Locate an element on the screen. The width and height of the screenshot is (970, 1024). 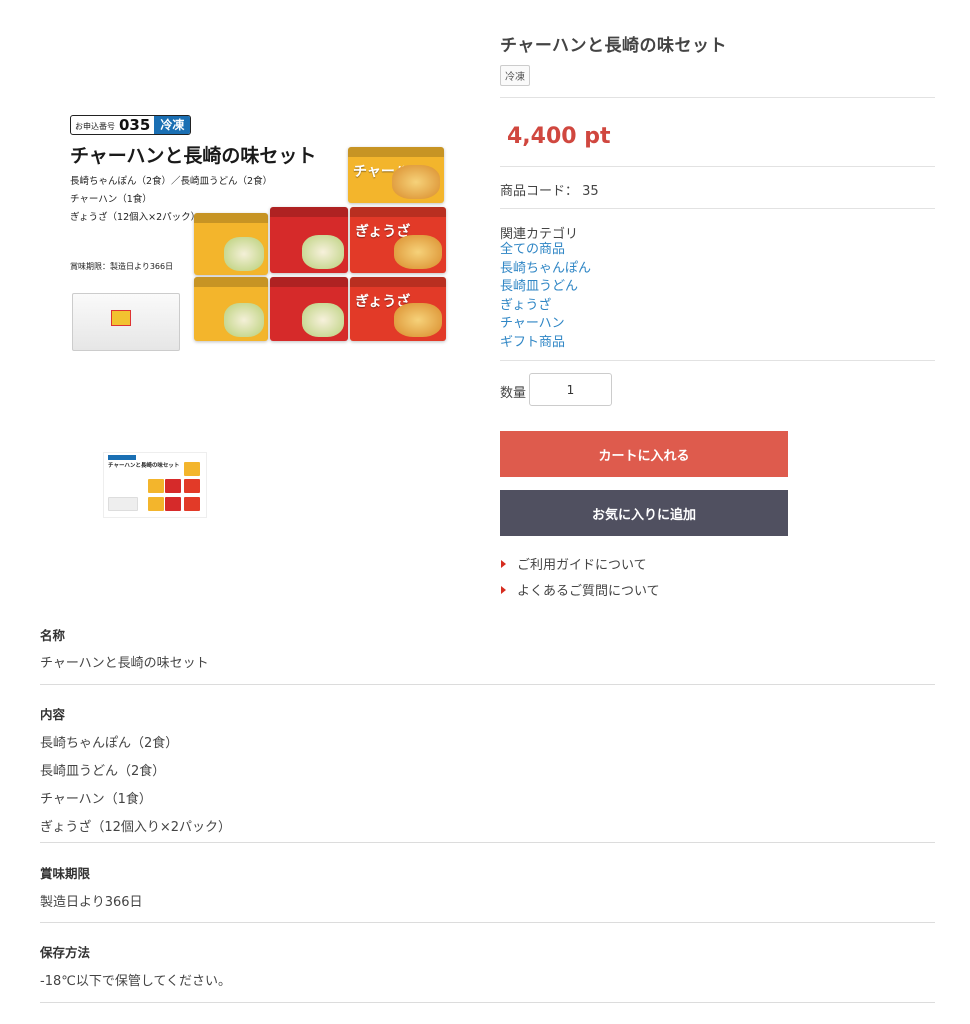
quantity-input is located at coordinates (570, 389).